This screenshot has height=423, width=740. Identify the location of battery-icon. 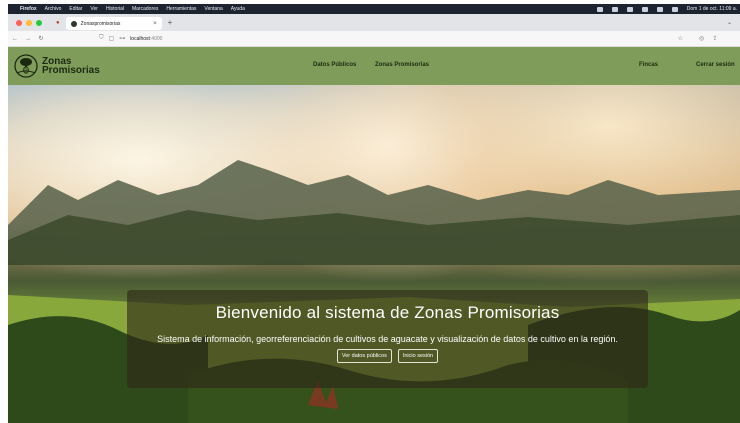
(629, 9).